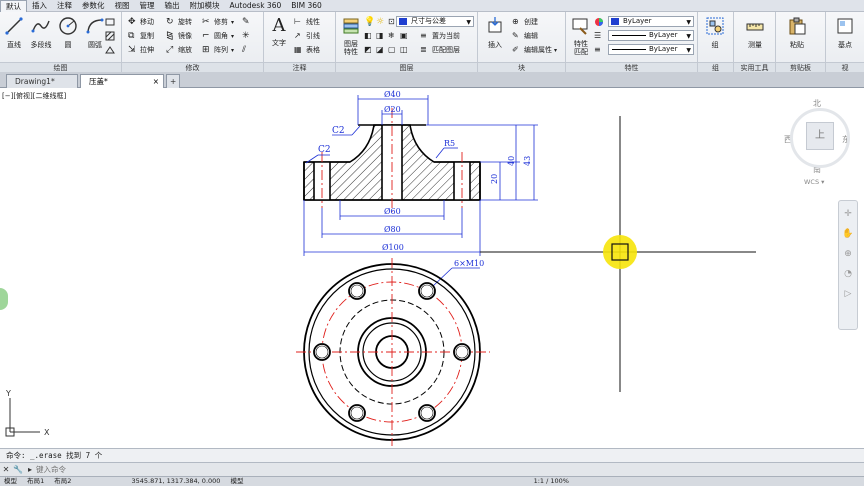  Describe the element at coordinates (615, 21) in the screenshot. I see `color-swatch` at that location.